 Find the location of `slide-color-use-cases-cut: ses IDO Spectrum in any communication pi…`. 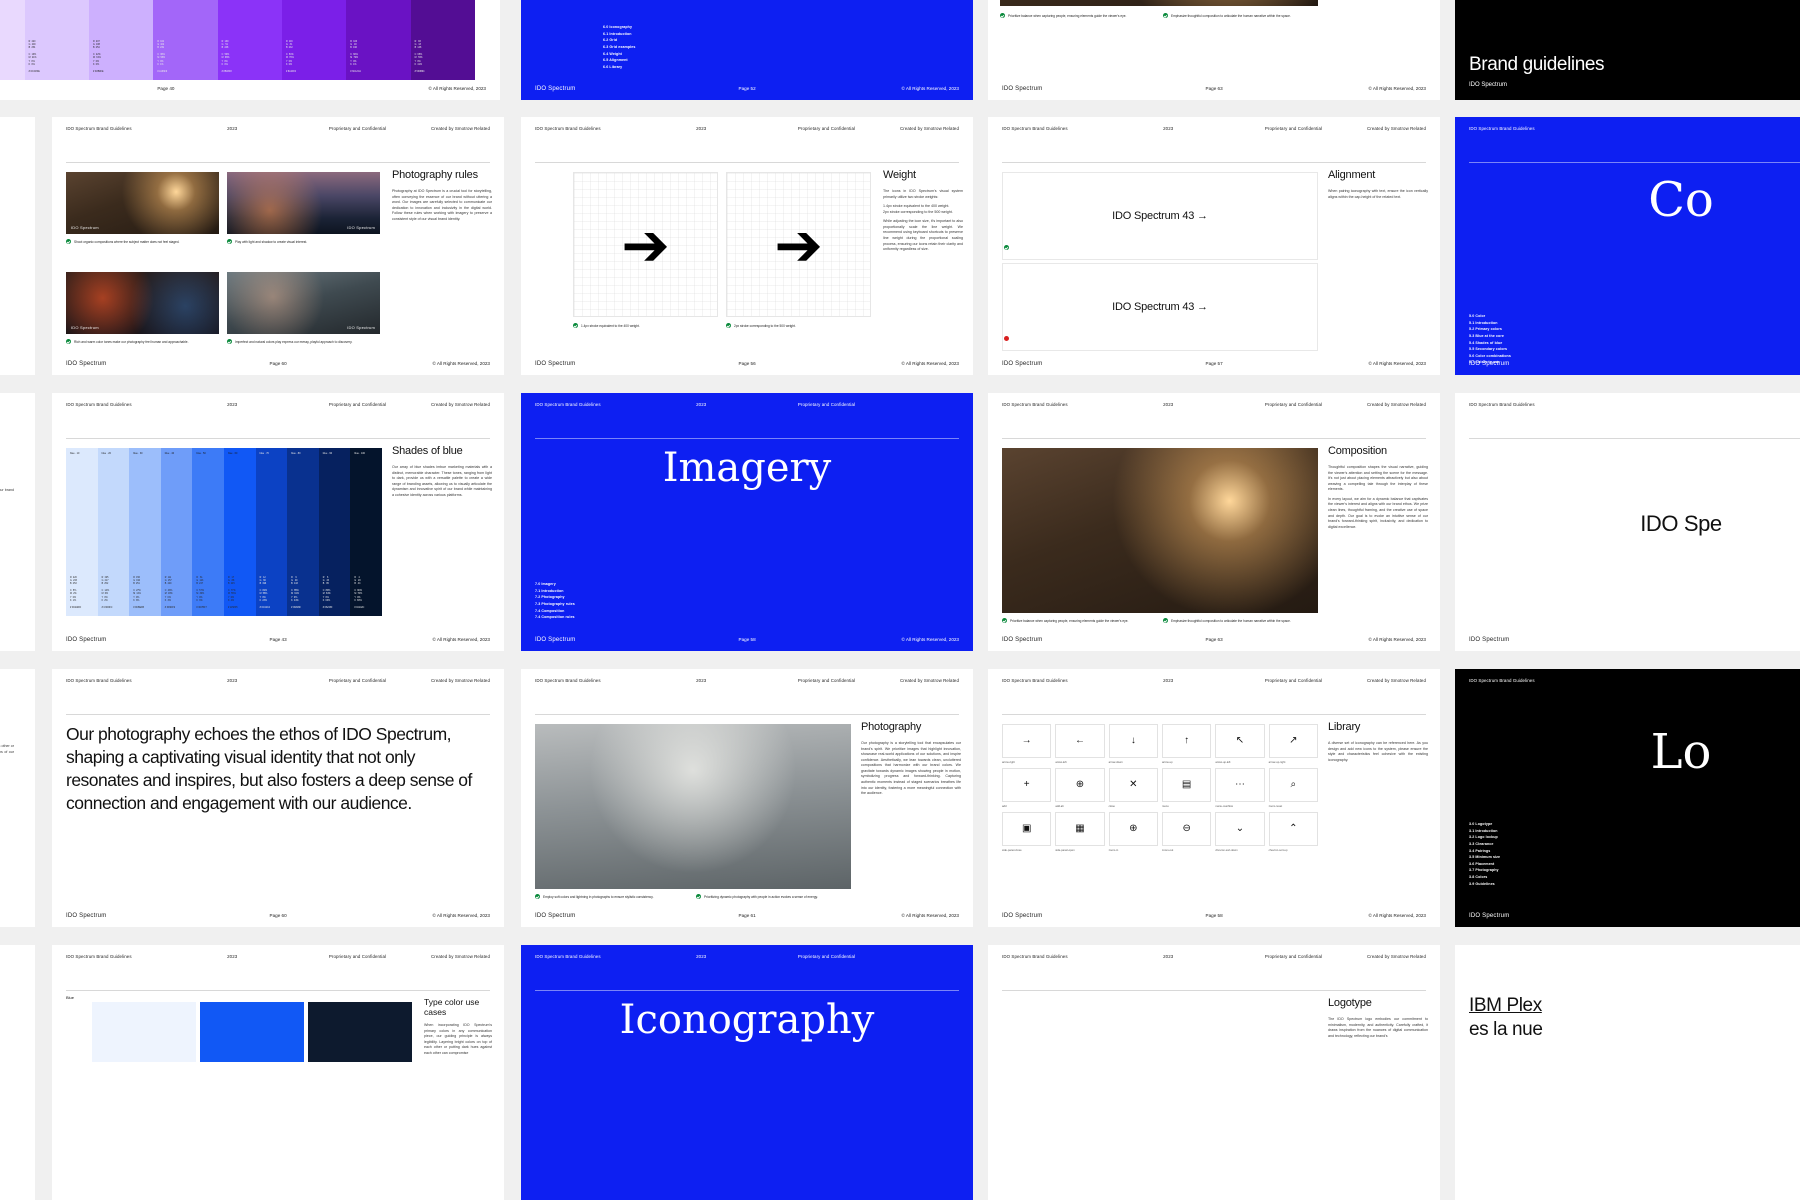

slide-color-use-cases-cut: ses IDO Spectrum in any communication pi… is located at coordinates (17, 798).